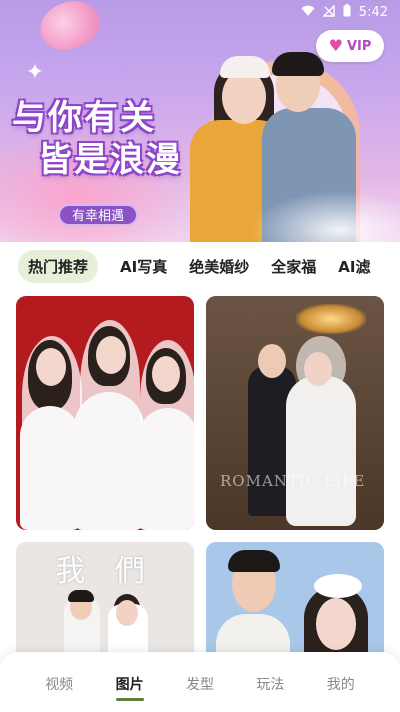 This screenshot has width=400, height=712. I want to click on banner-tag: 有幸相遇, so click(98, 215).